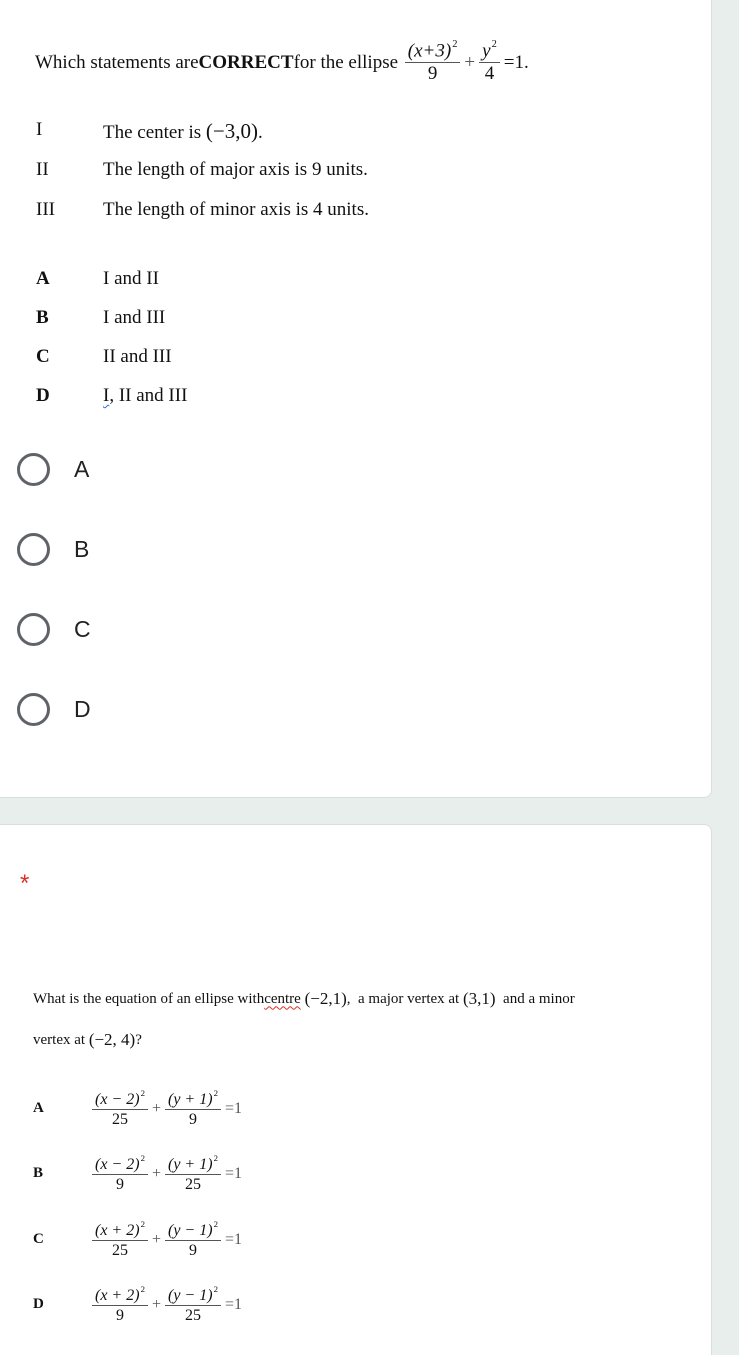 The image size is (739, 1355). What do you see at coordinates (54, 629) in the screenshot?
I see `radio-choice-c: C` at bounding box center [54, 629].